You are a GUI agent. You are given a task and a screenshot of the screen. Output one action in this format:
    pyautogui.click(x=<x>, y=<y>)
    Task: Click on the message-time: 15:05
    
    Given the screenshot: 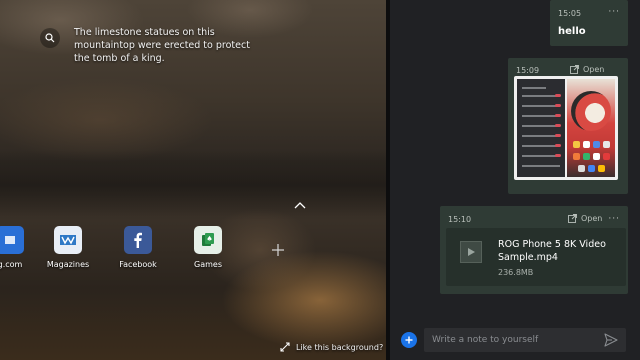 What is the action you would take?
    pyautogui.click(x=570, y=13)
    